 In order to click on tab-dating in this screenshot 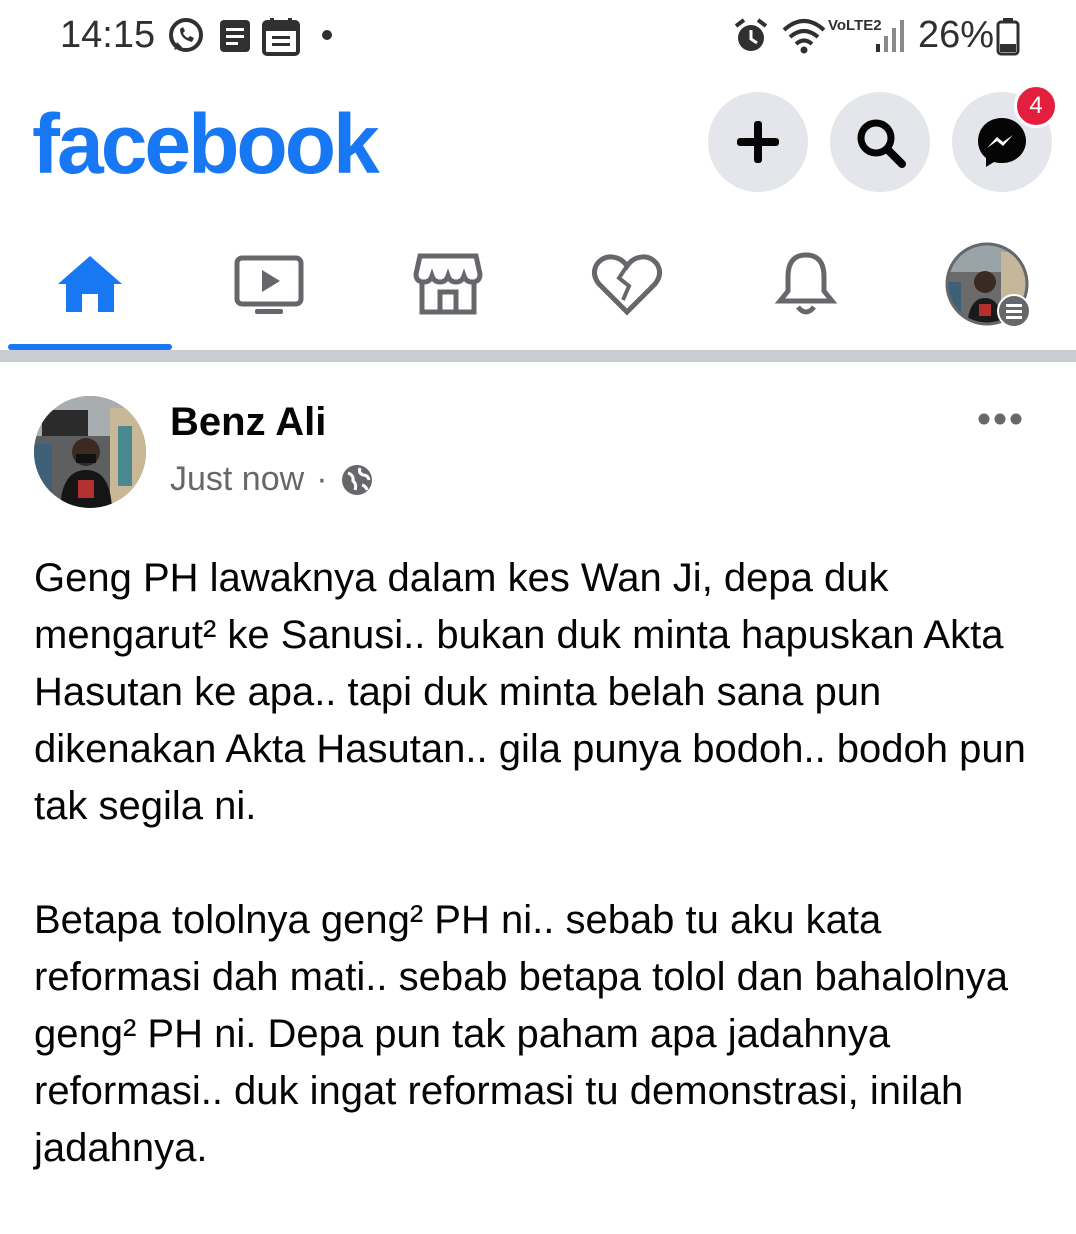, I will do `click(626, 284)`.